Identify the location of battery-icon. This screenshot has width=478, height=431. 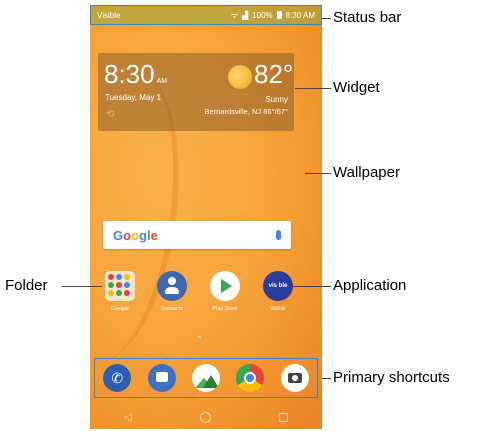
(279, 15).